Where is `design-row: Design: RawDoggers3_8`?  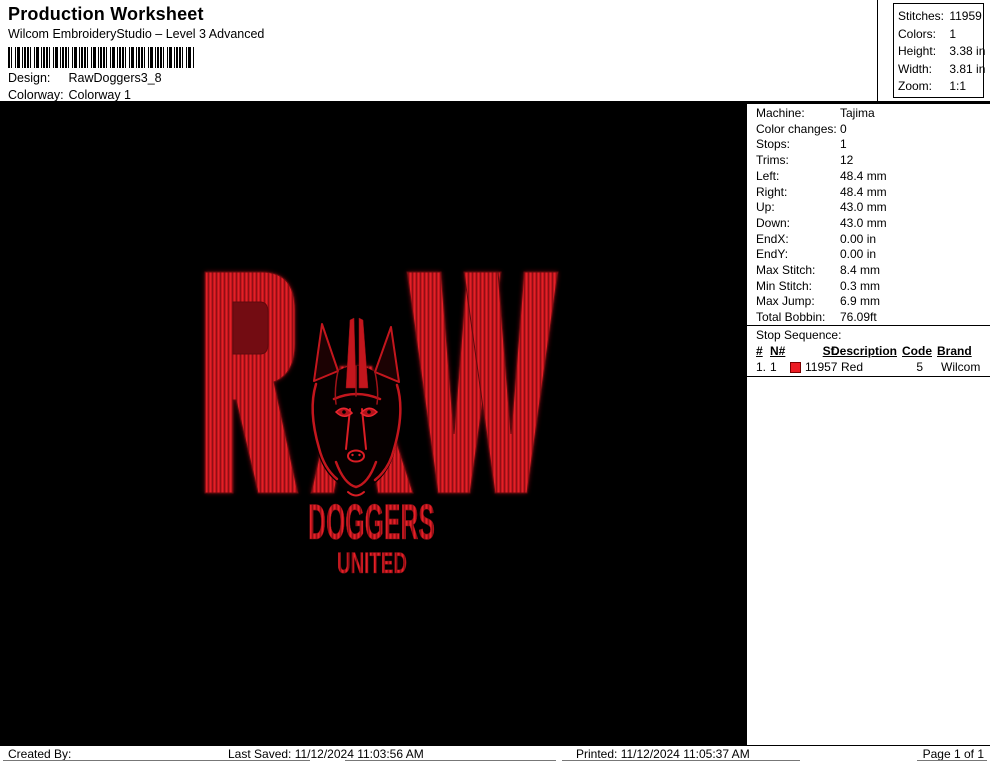
design-row: Design: RawDoggers3_8 is located at coordinates (85, 78).